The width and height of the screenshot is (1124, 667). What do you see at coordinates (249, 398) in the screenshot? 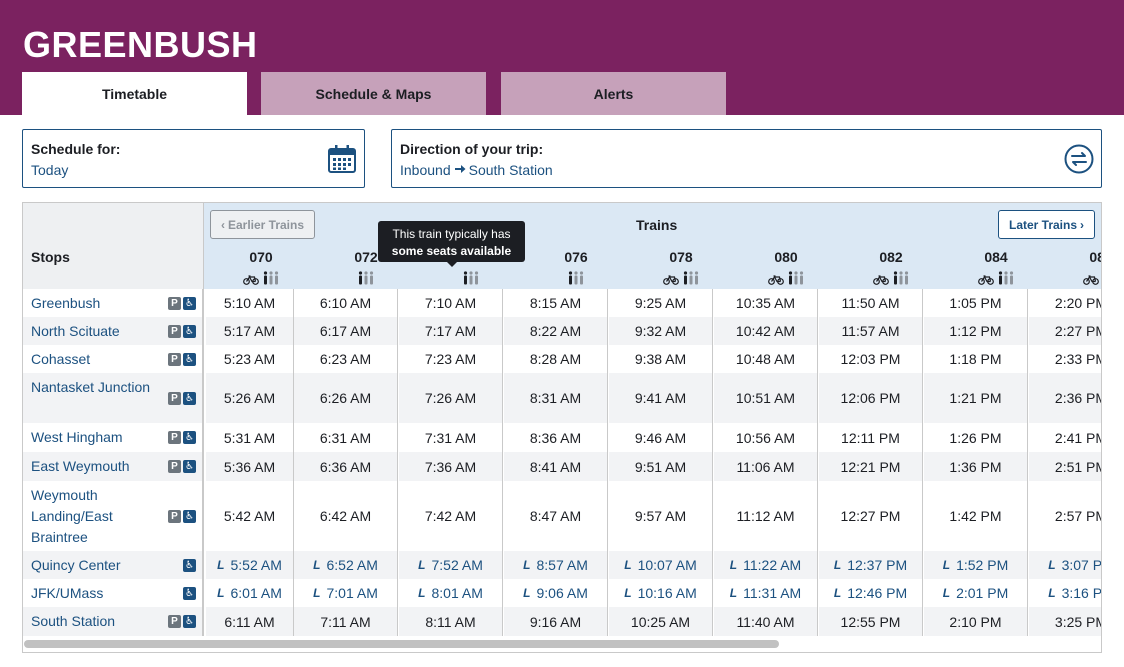
I see `time-value: 5:26 AM` at bounding box center [249, 398].